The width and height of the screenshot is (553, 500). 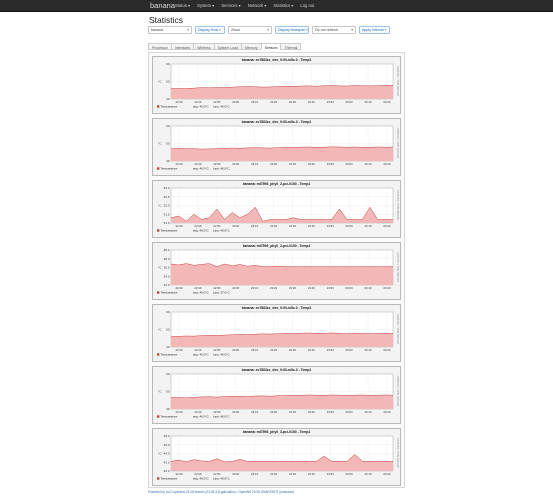 What do you see at coordinates (162, 5) in the screenshot?
I see `brand-logo: banana` at bounding box center [162, 5].